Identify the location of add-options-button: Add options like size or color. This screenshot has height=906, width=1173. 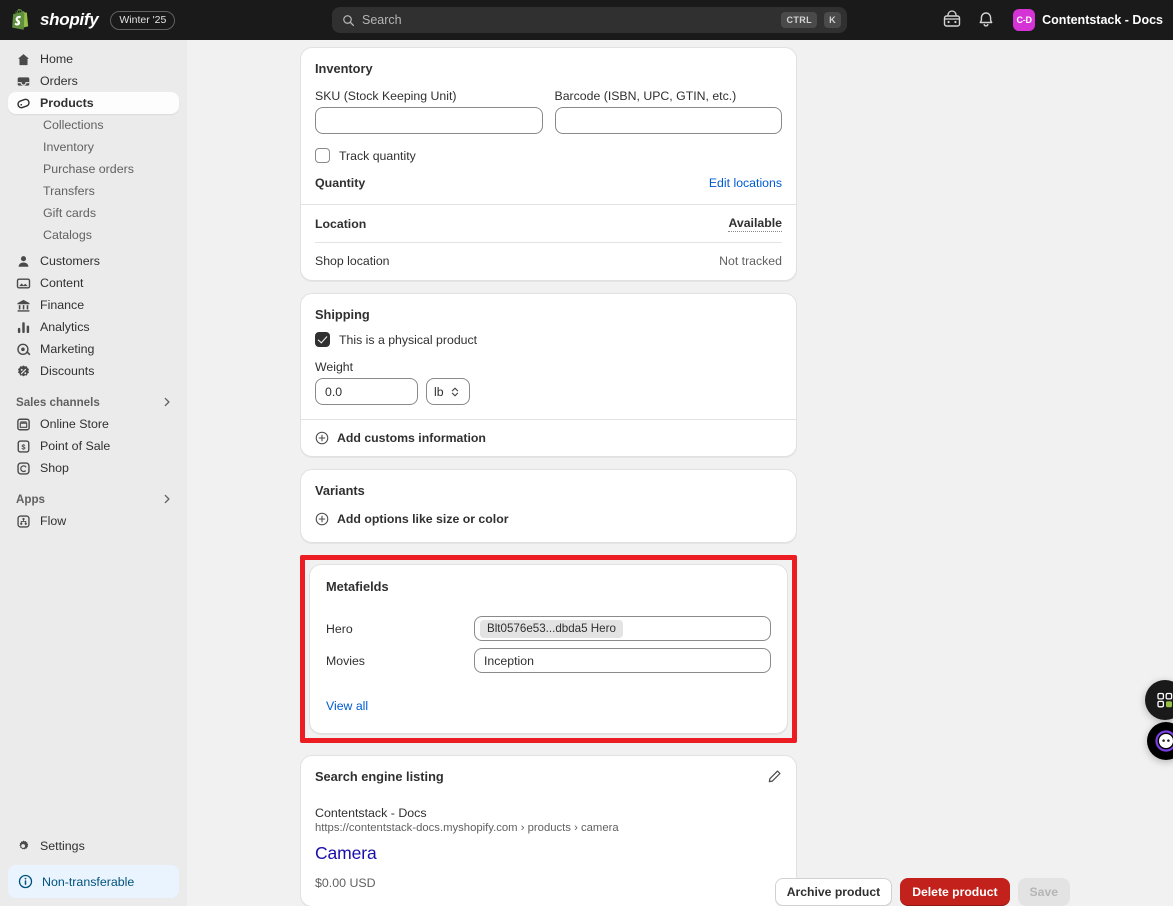
(548, 519).